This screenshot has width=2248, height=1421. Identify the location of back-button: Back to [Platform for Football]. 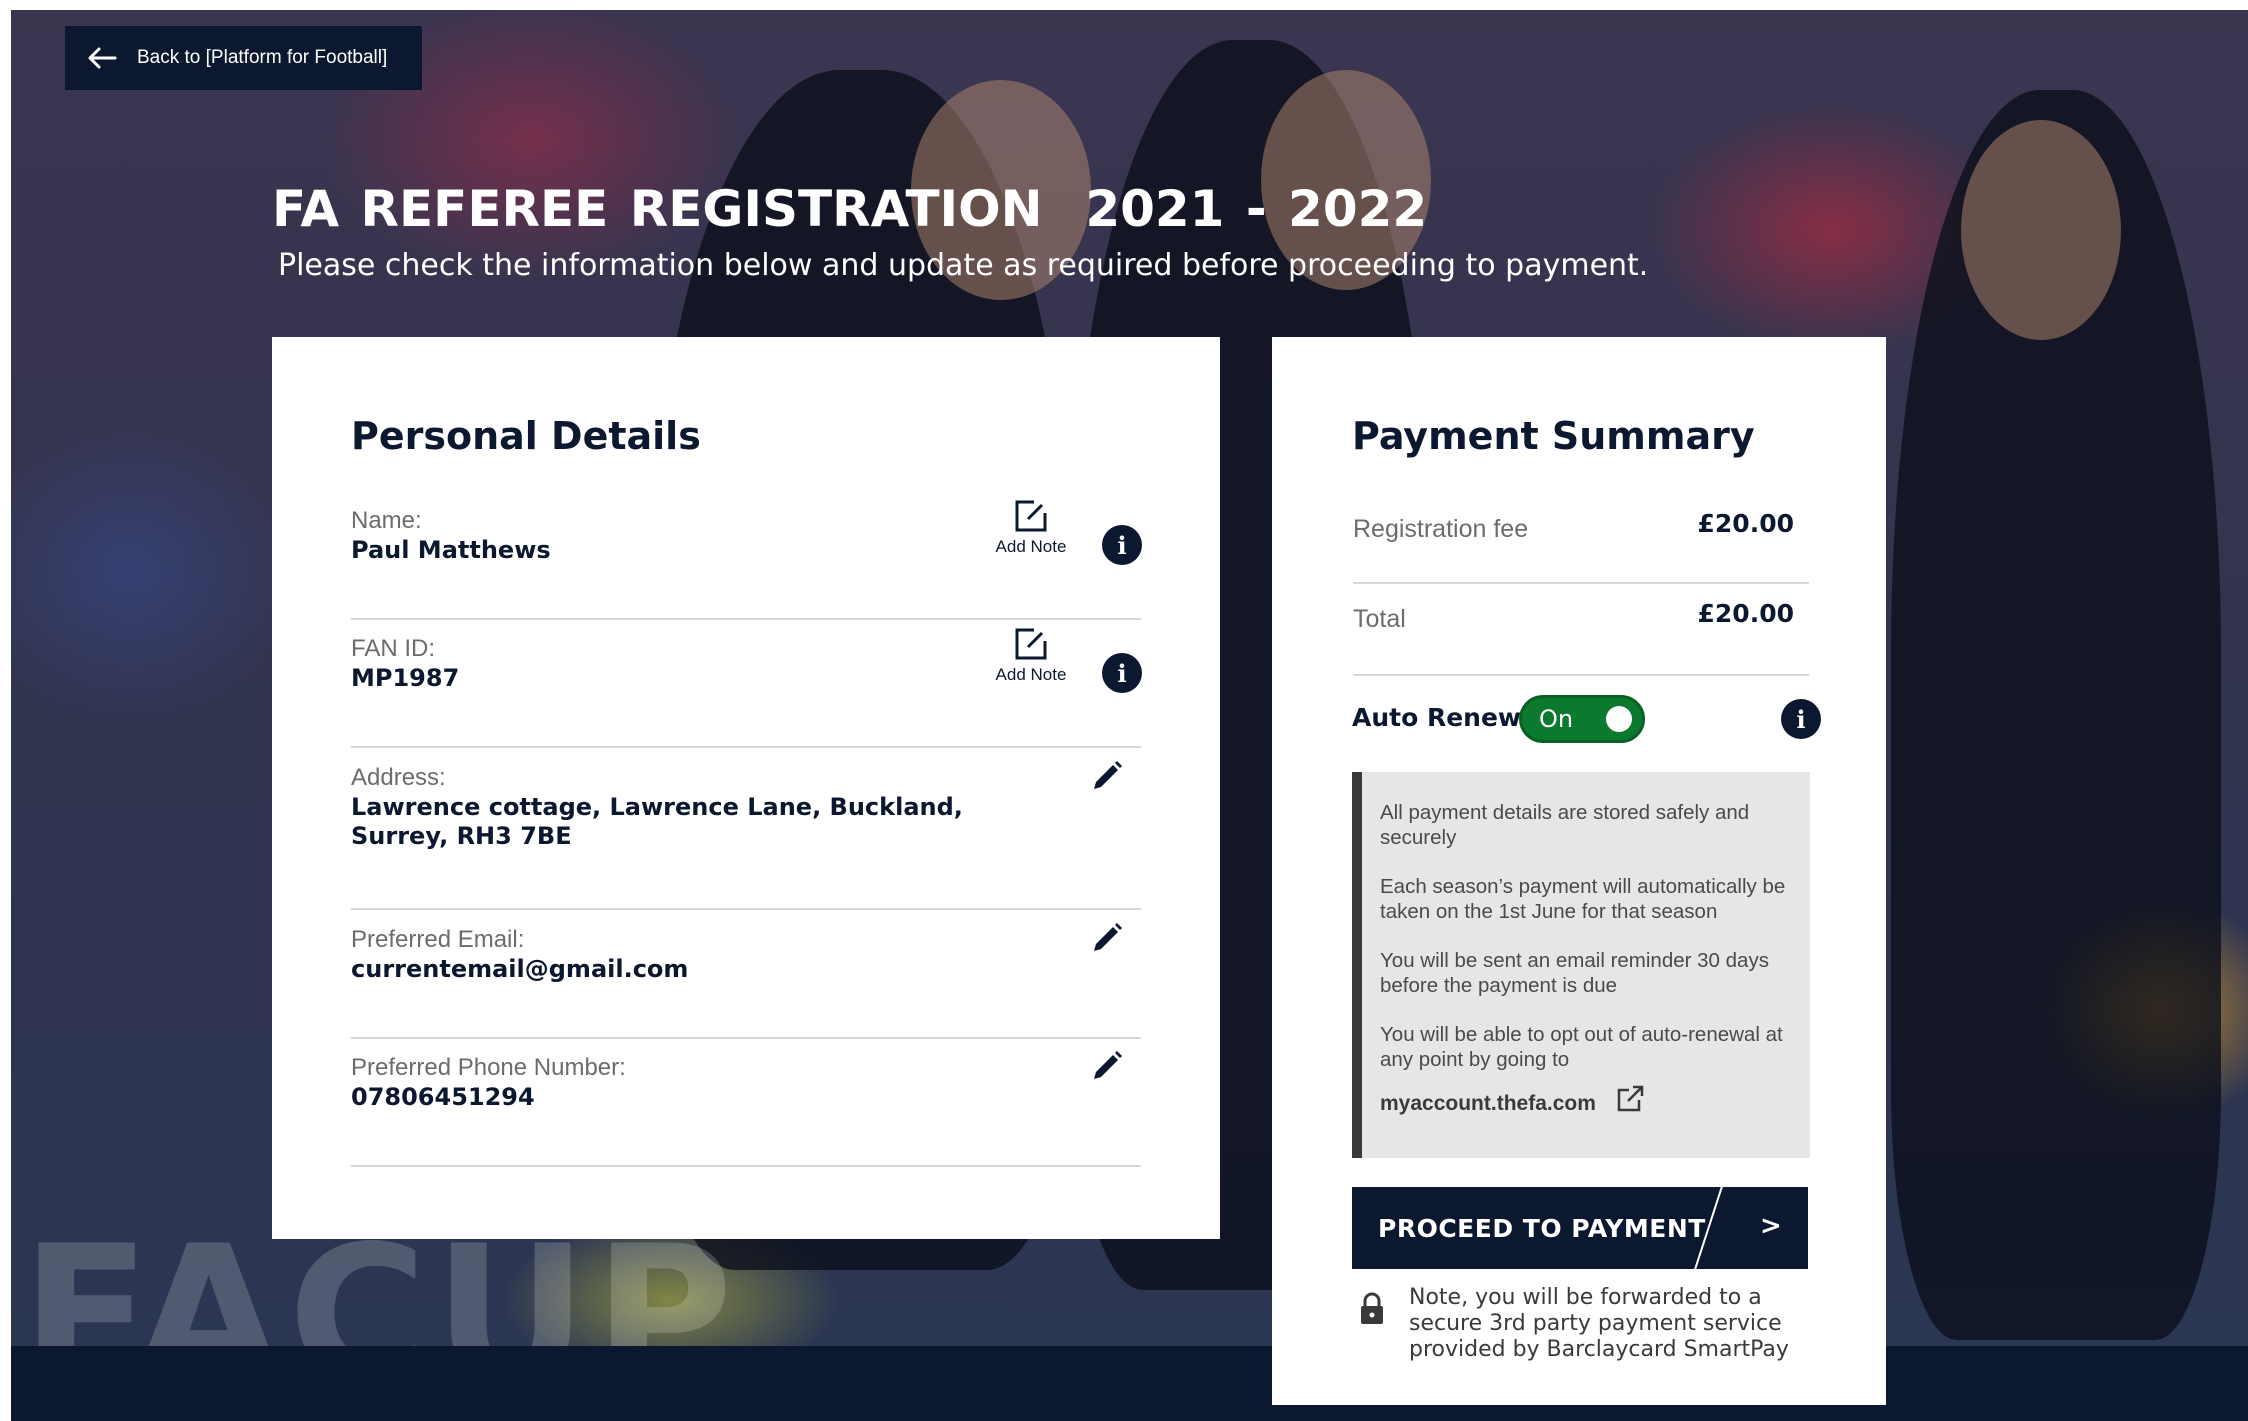
(243, 58).